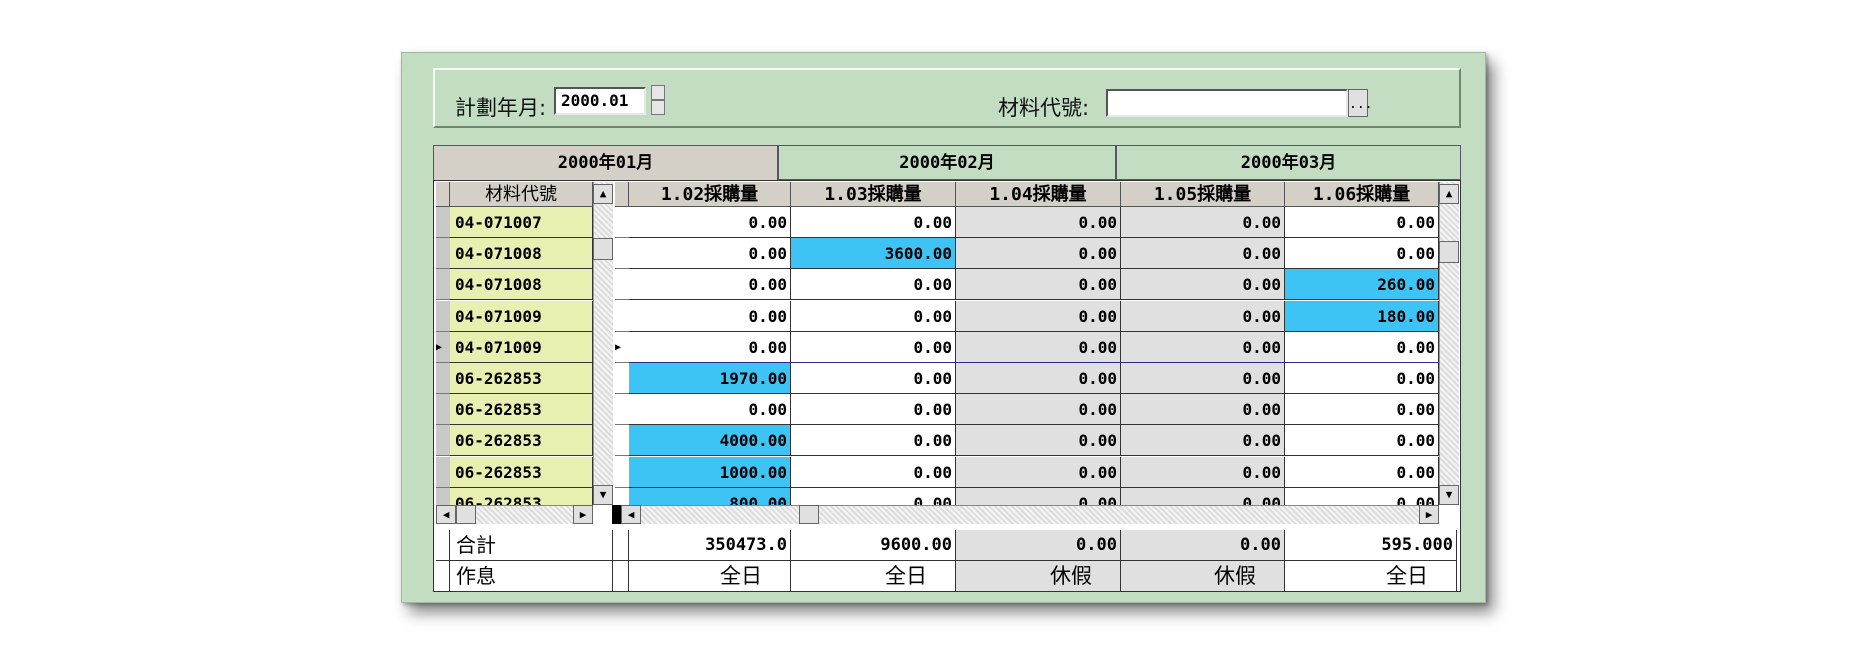  I want to click on status-cell: 休假, so click(1203, 576).